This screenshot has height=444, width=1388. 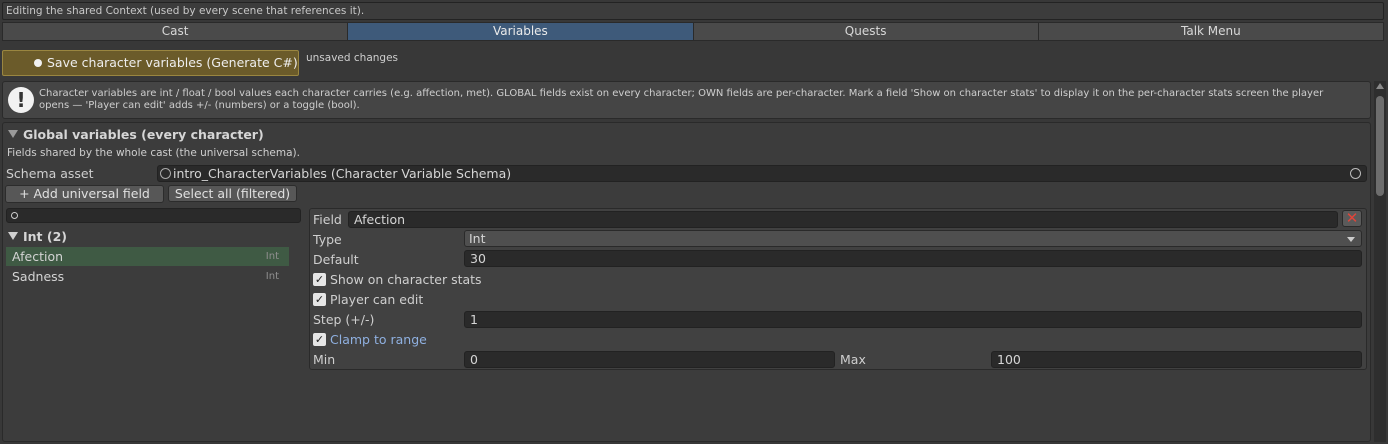 I want to click on type-label: Type, so click(x=327, y=239).